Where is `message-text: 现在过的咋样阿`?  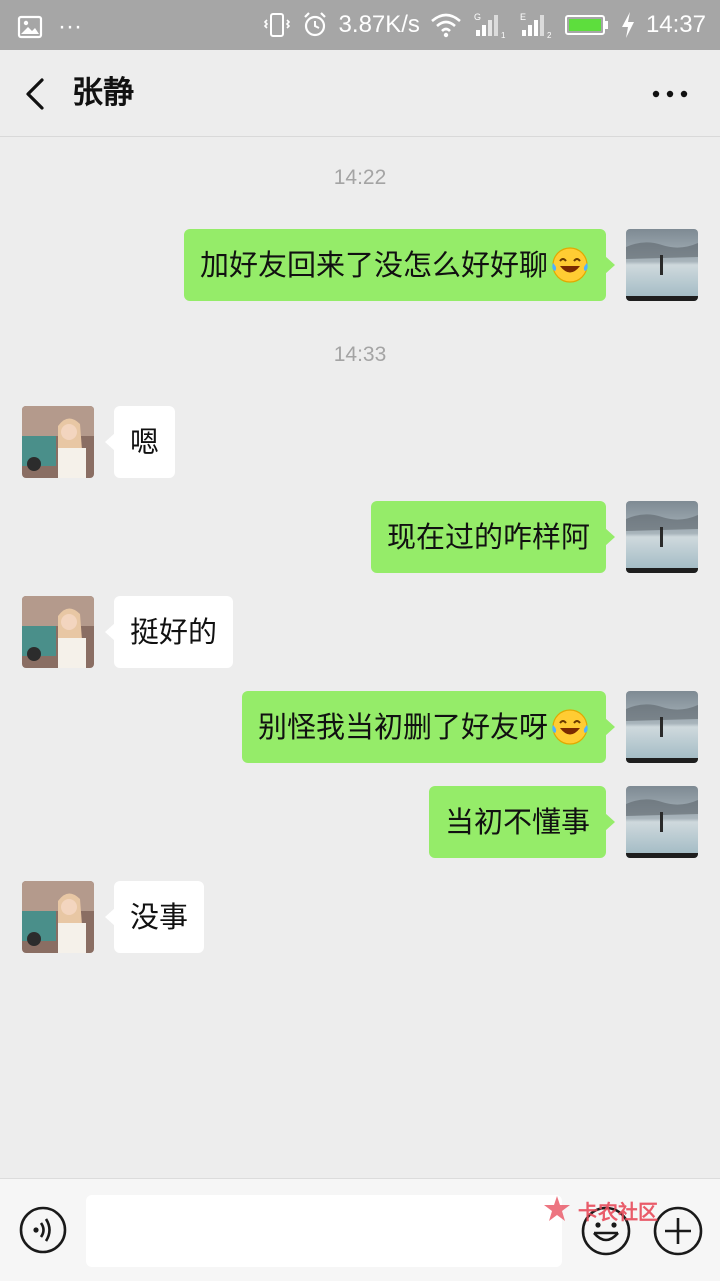 message-text: 现在过的咋样阿 is located at coordinates (488, 537).